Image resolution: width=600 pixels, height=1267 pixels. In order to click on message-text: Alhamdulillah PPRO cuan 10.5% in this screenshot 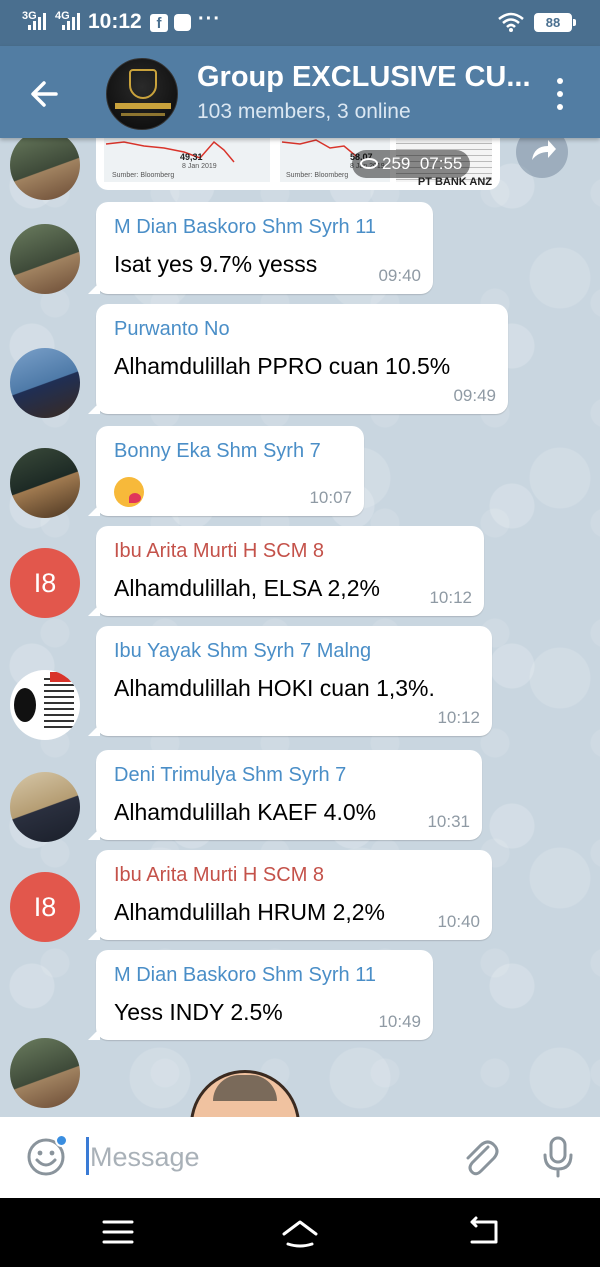, I will do `click(282, 366)`.